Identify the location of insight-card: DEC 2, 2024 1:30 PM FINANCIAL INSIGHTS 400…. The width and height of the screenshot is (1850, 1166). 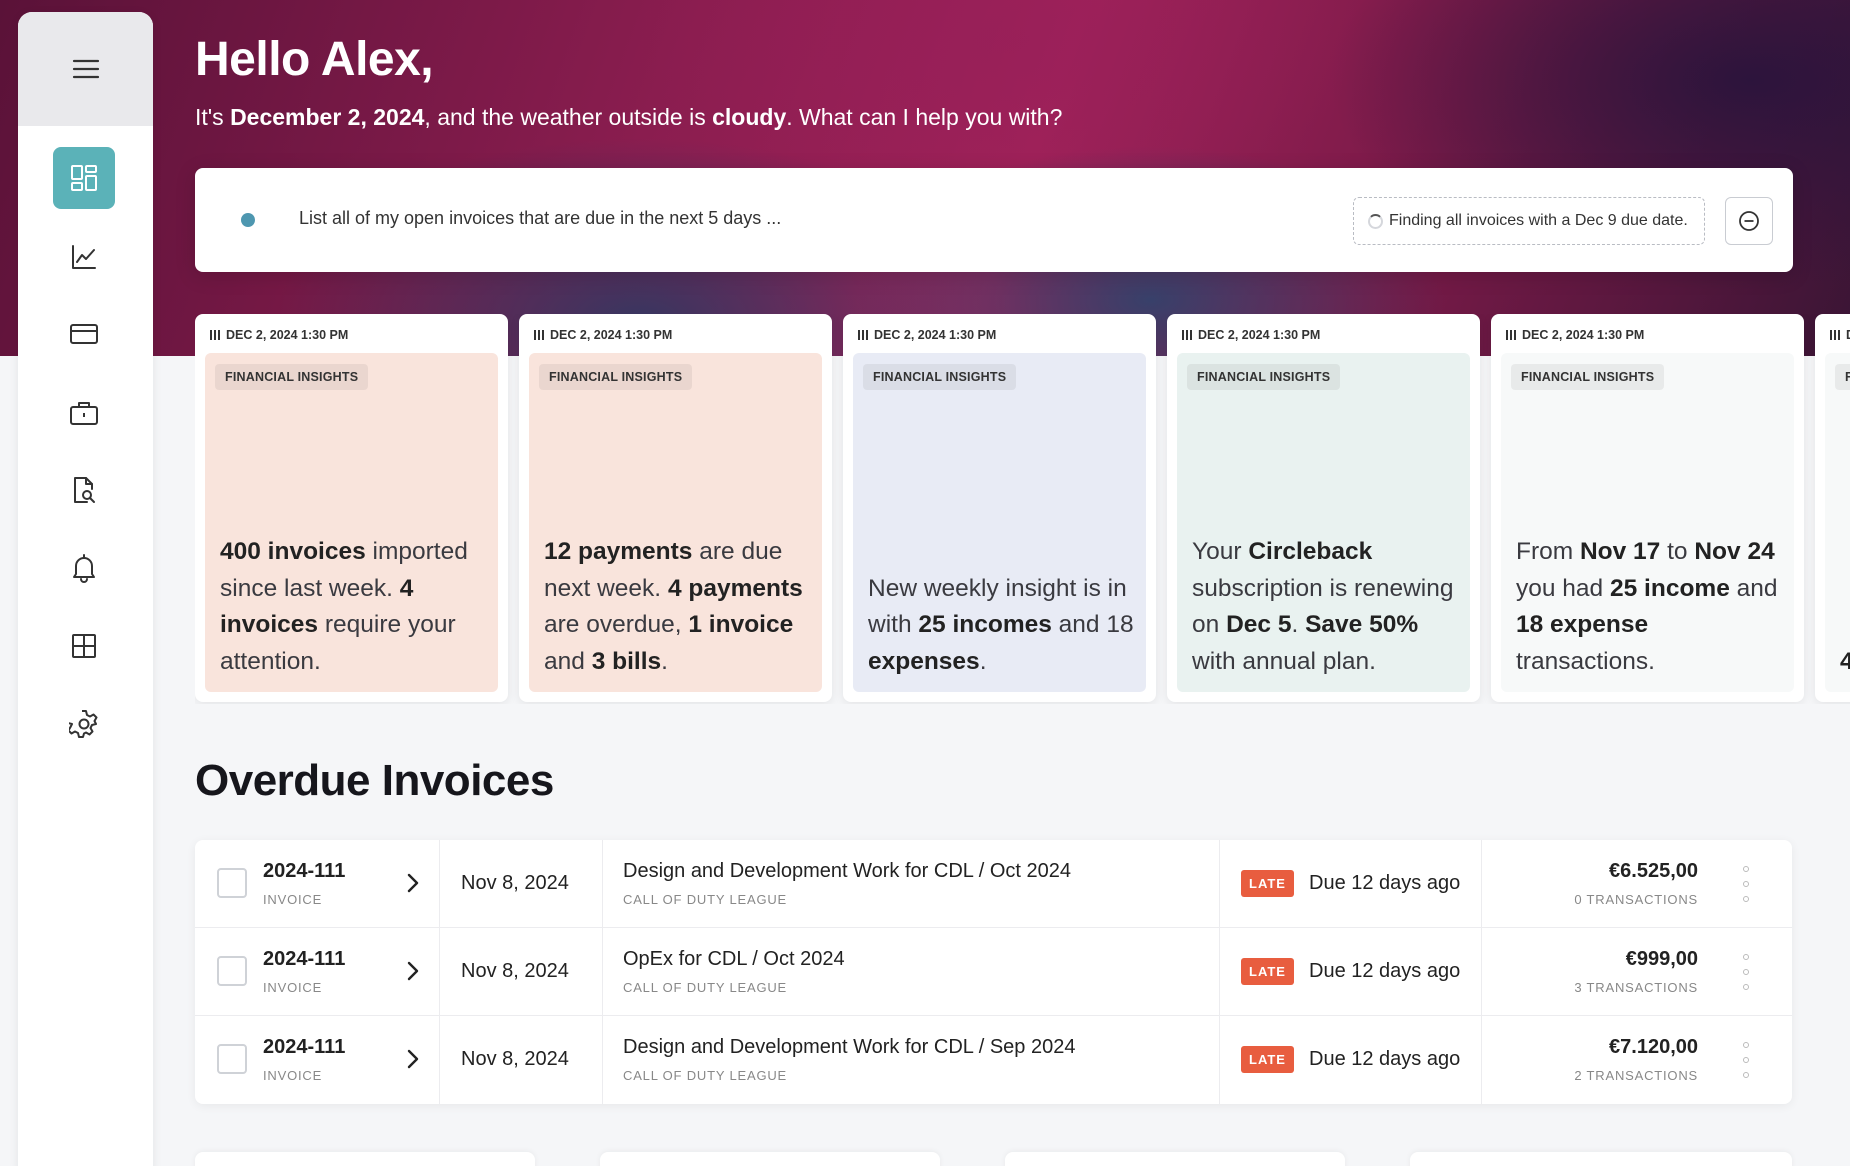
(351, 508).